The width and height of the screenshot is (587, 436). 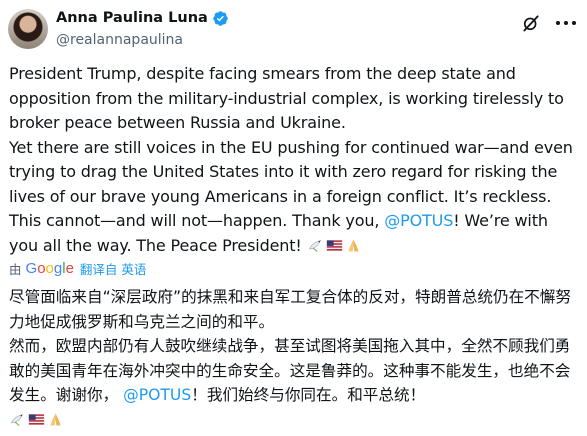 I want to click on translated-from-link: 翻译自 英语, so click(x=113, y=268).